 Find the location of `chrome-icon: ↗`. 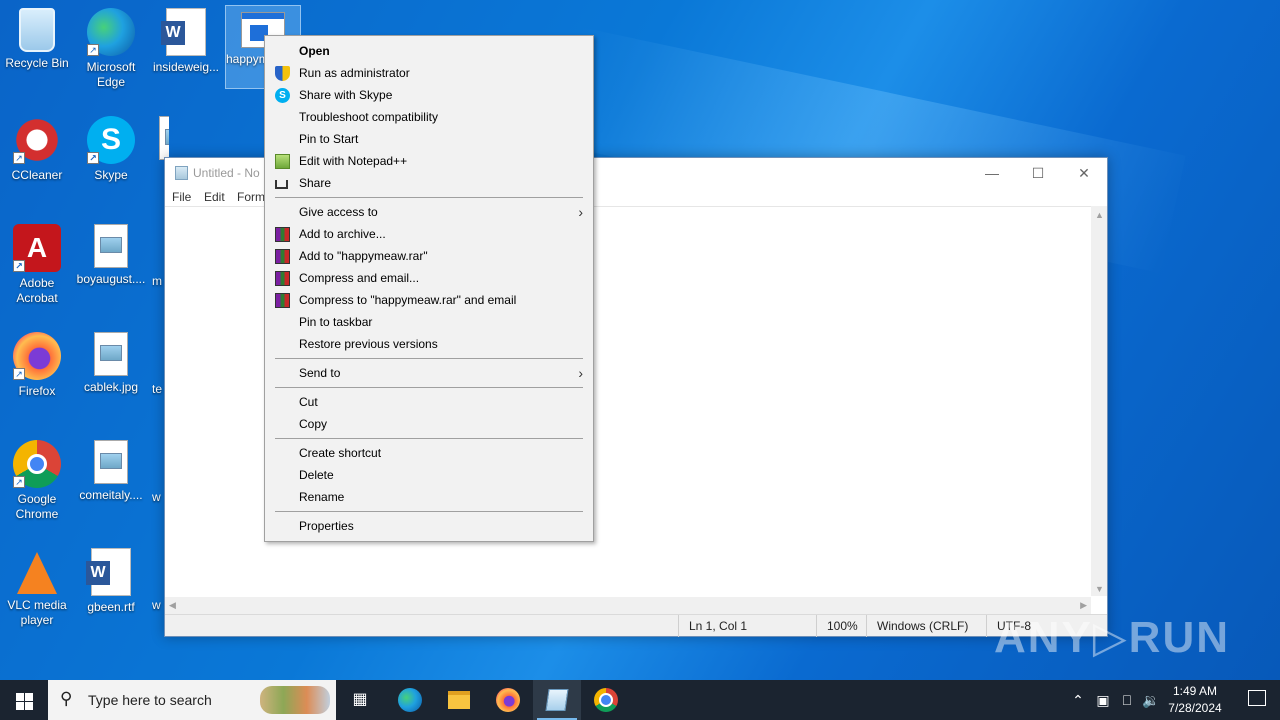

chrome-icon: ↗ is located at coordinates (37, 464).